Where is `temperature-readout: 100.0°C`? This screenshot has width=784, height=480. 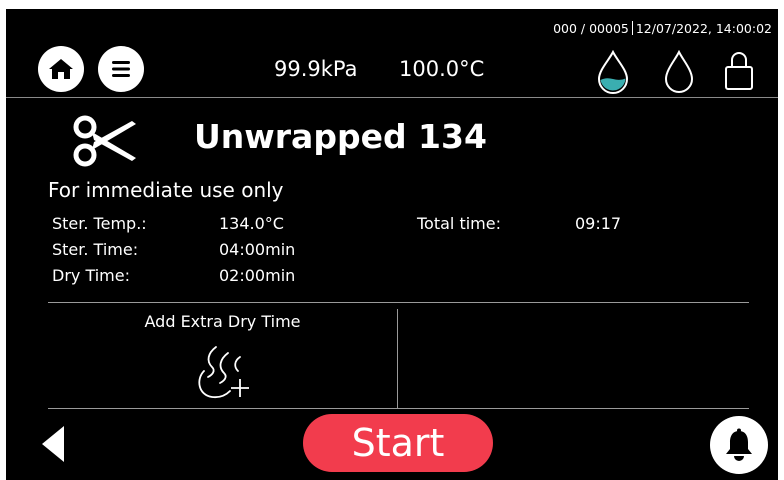
temperature-readout: 100.0°C is located at coordinates (442, 69).